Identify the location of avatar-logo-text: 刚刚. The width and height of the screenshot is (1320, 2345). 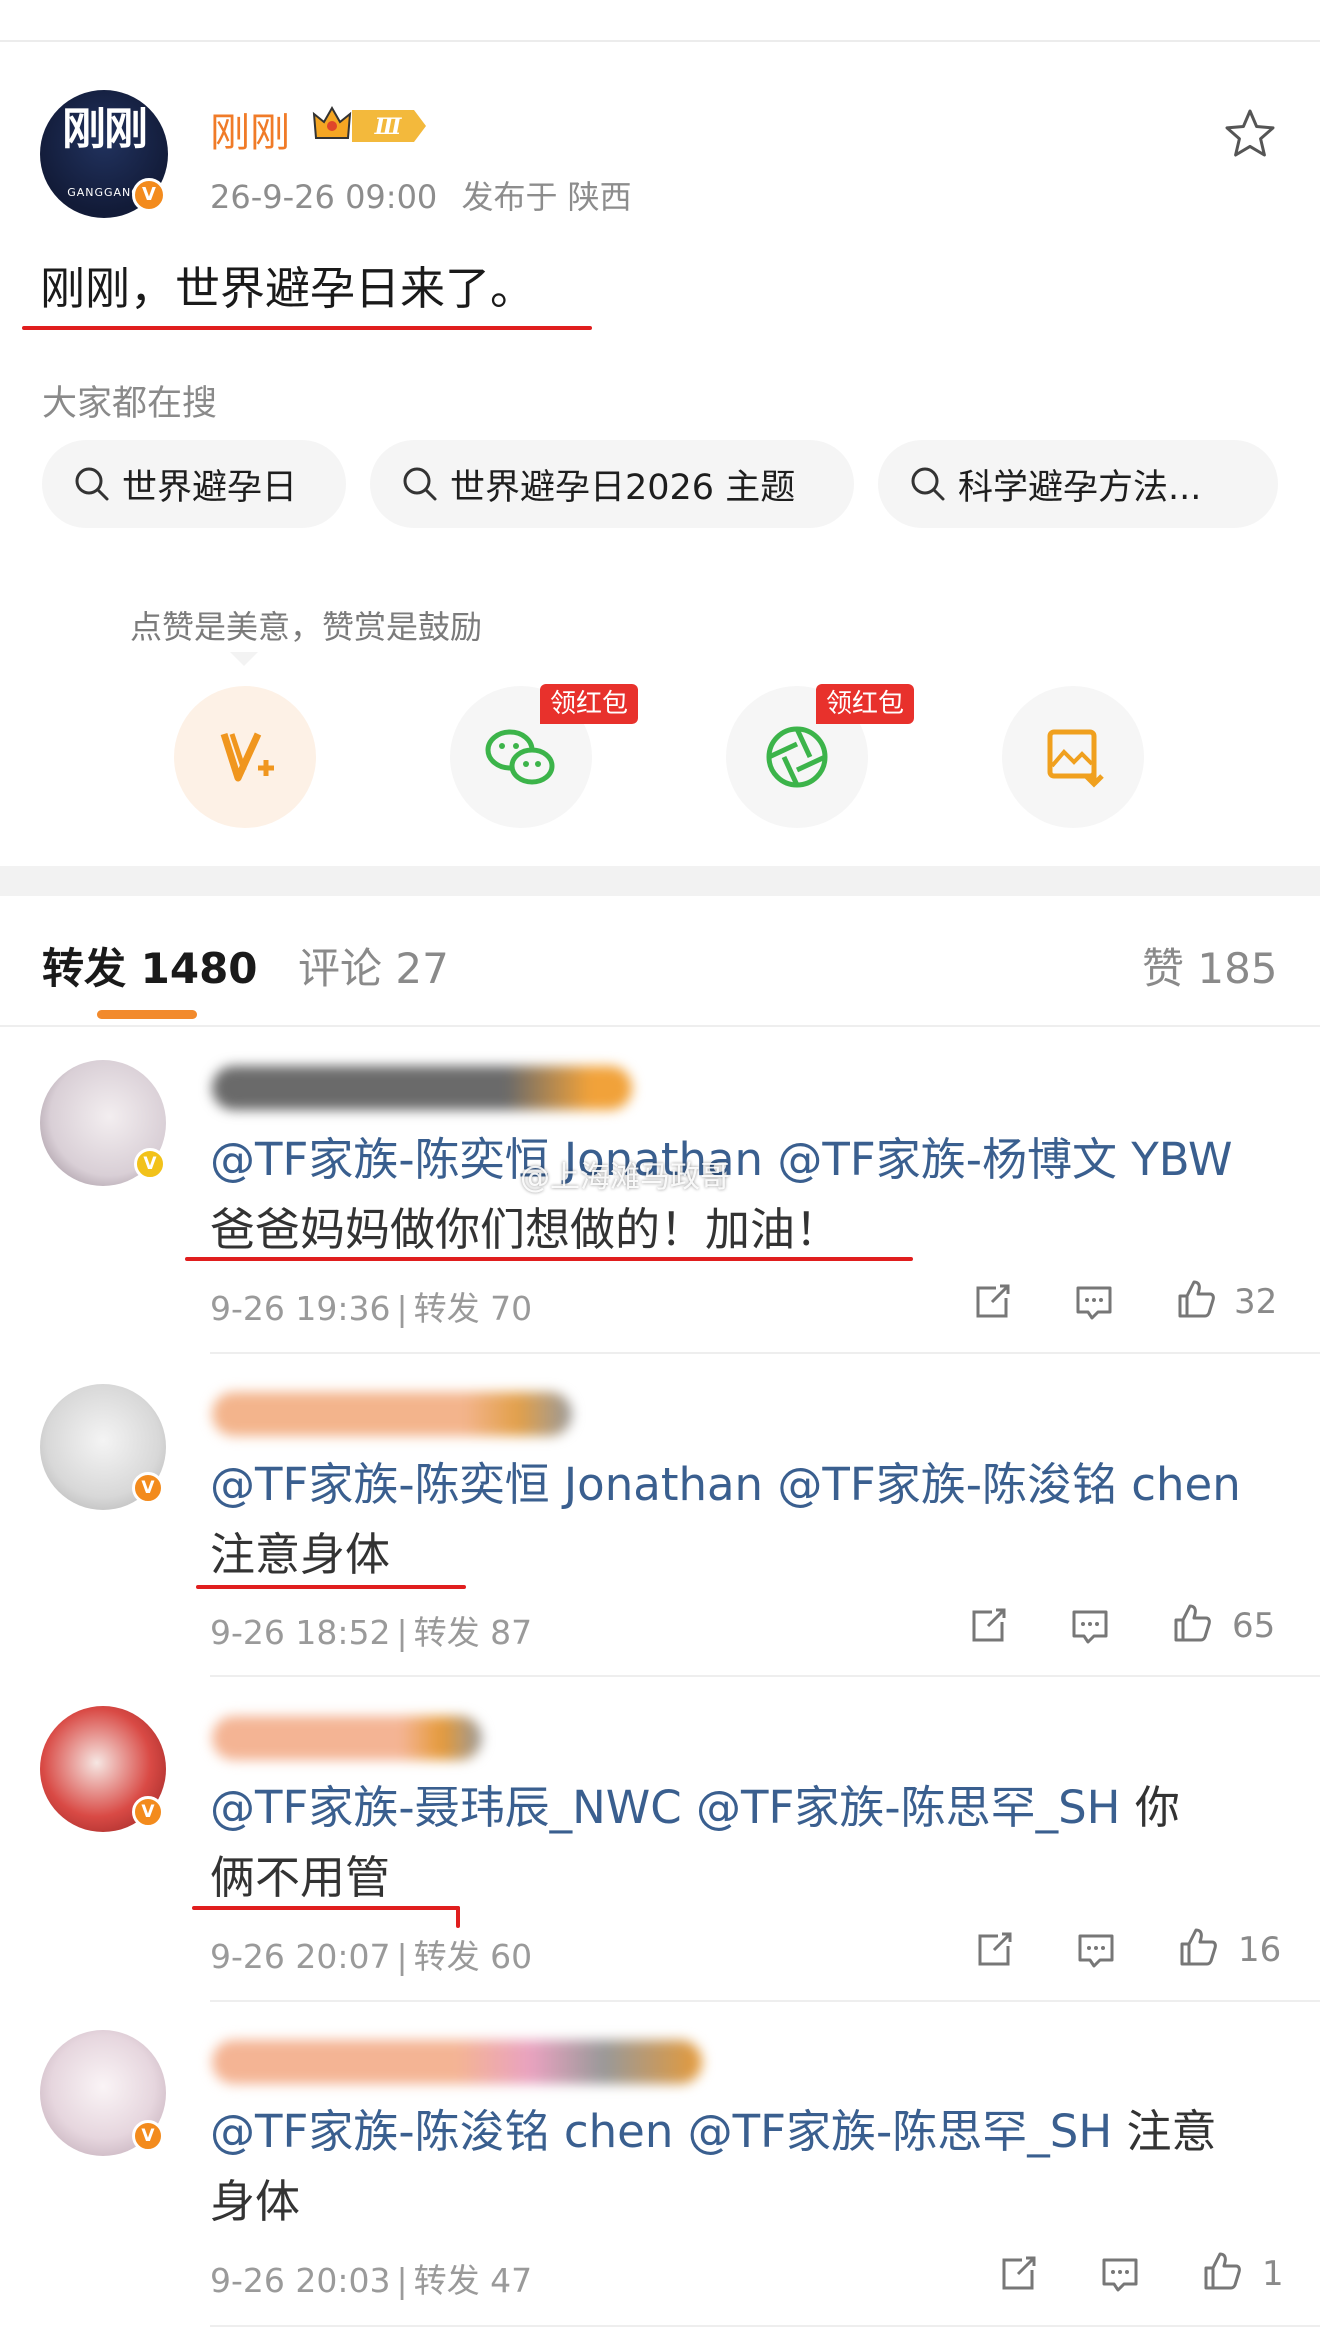
(105, 129).